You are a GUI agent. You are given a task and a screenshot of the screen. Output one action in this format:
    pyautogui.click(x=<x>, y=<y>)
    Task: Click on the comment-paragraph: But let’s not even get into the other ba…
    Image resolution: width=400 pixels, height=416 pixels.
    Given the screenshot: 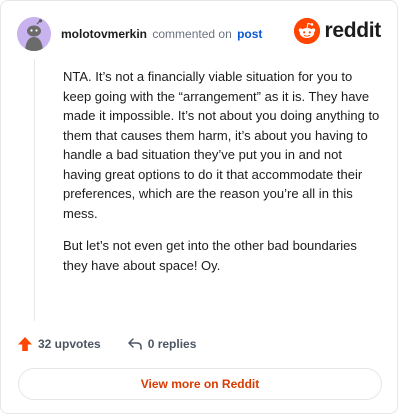 What is the action you would take?
    pyautogui.click(x=210, y=255)
    